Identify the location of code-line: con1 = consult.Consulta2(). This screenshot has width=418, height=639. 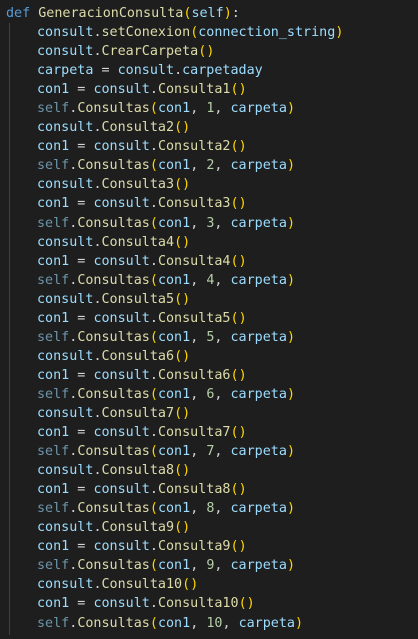
(174, 146).